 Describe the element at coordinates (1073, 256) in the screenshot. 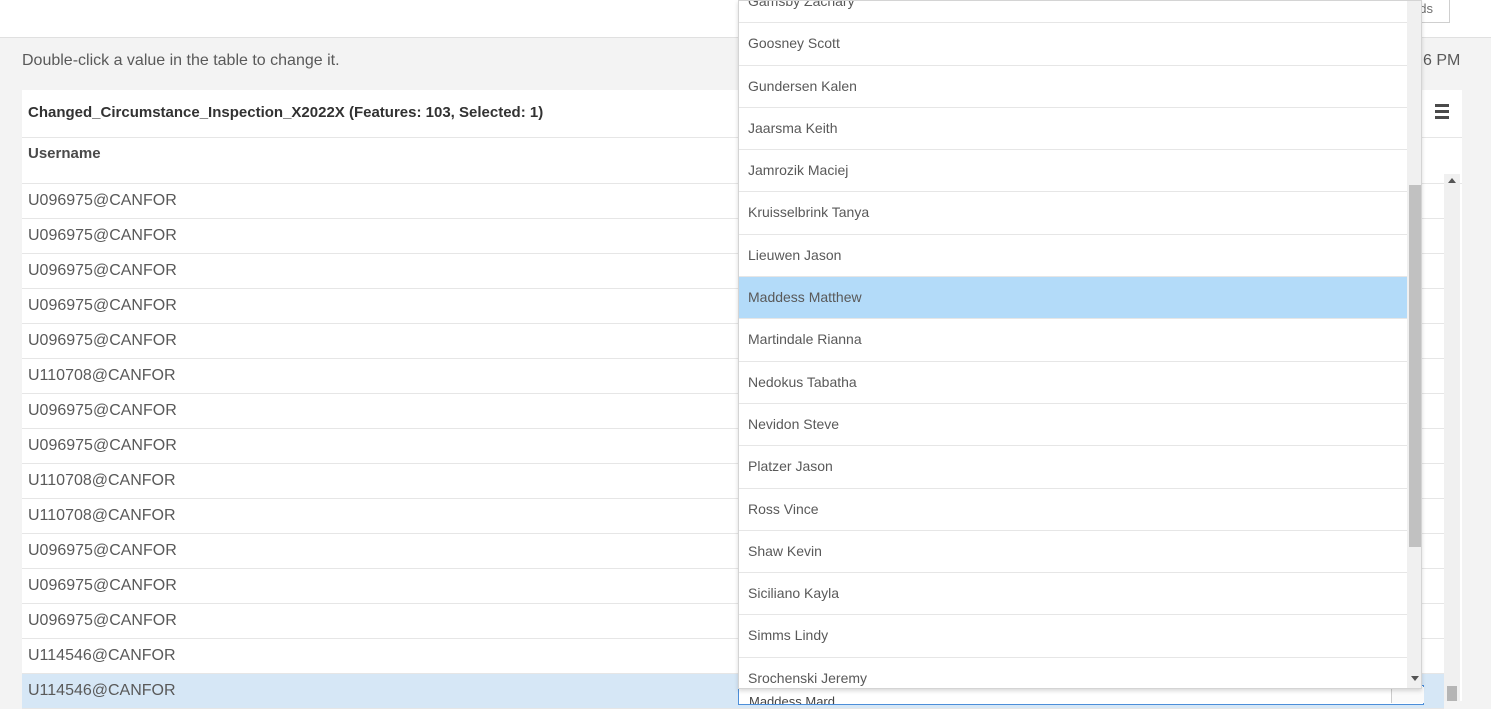

I see `dropdown-option: Lieuwen Jason` at that location.